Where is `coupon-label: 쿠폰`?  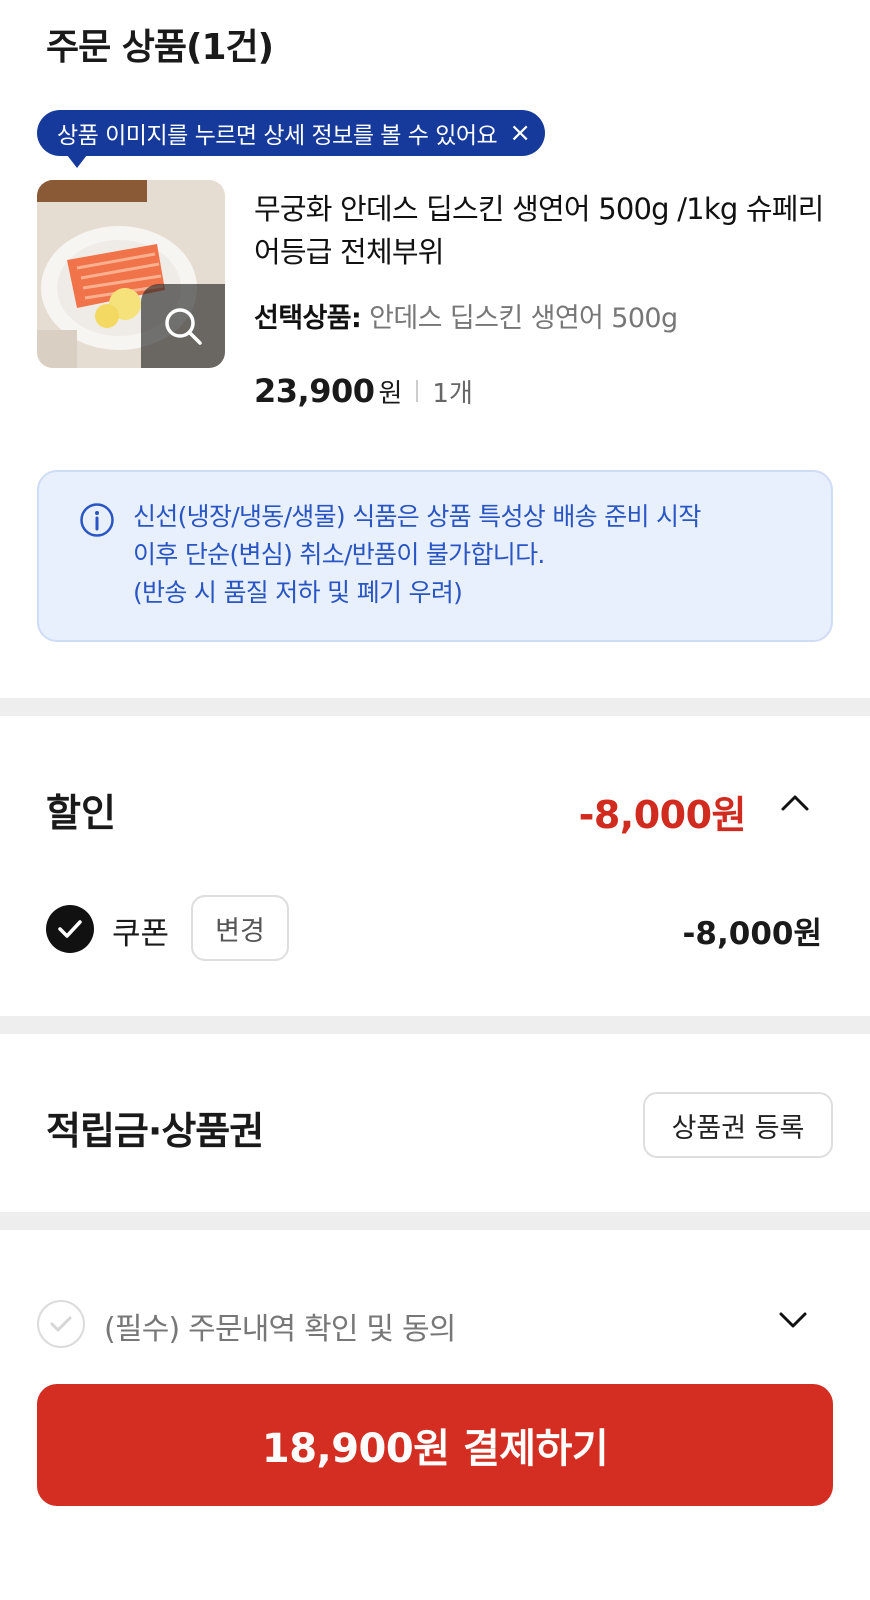
coupon-label: 쿠폰 is located at coordinates (141, 934).